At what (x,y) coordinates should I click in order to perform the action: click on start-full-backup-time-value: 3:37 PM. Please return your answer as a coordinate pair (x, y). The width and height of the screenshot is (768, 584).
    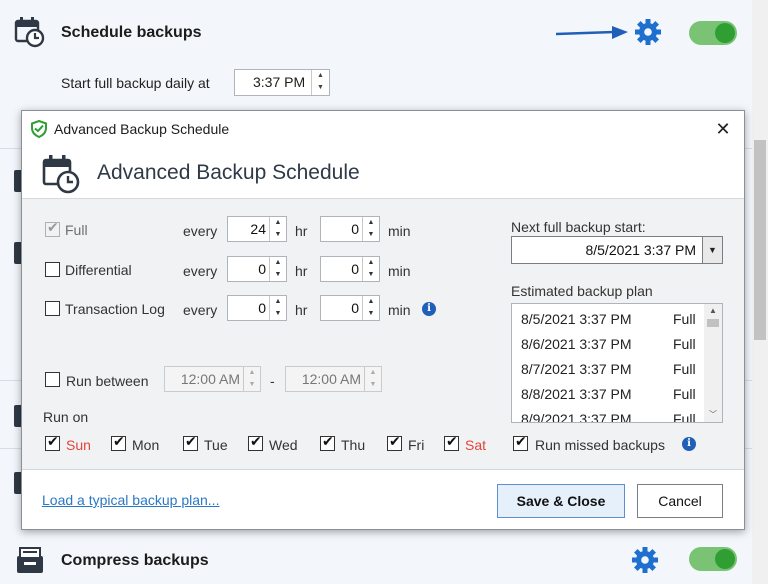
    Looking at the image, I should click on (279, 82).